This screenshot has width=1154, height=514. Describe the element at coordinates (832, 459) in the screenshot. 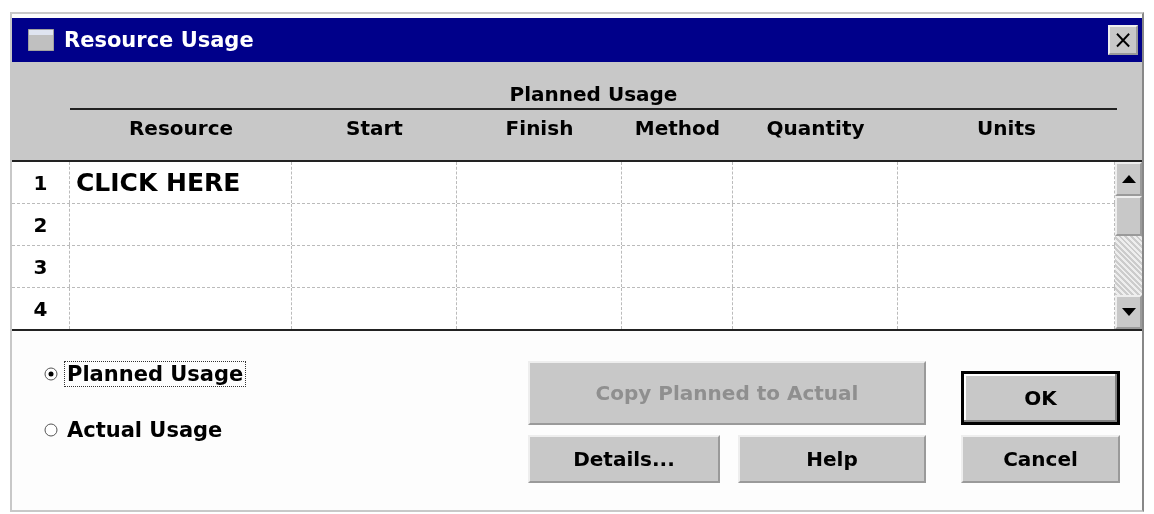

I see `help-button: Help` at that location.